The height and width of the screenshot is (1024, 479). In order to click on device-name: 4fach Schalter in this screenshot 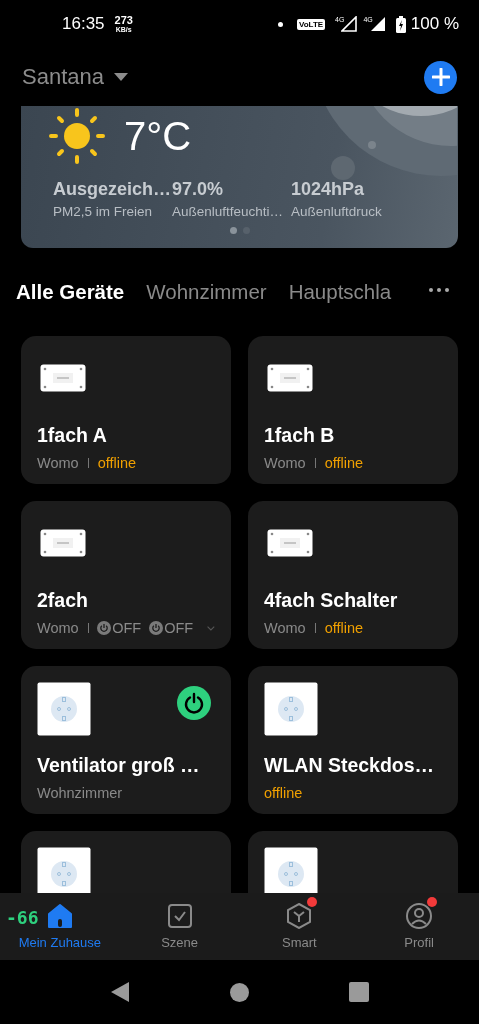, I will do `click(331, 600)`.